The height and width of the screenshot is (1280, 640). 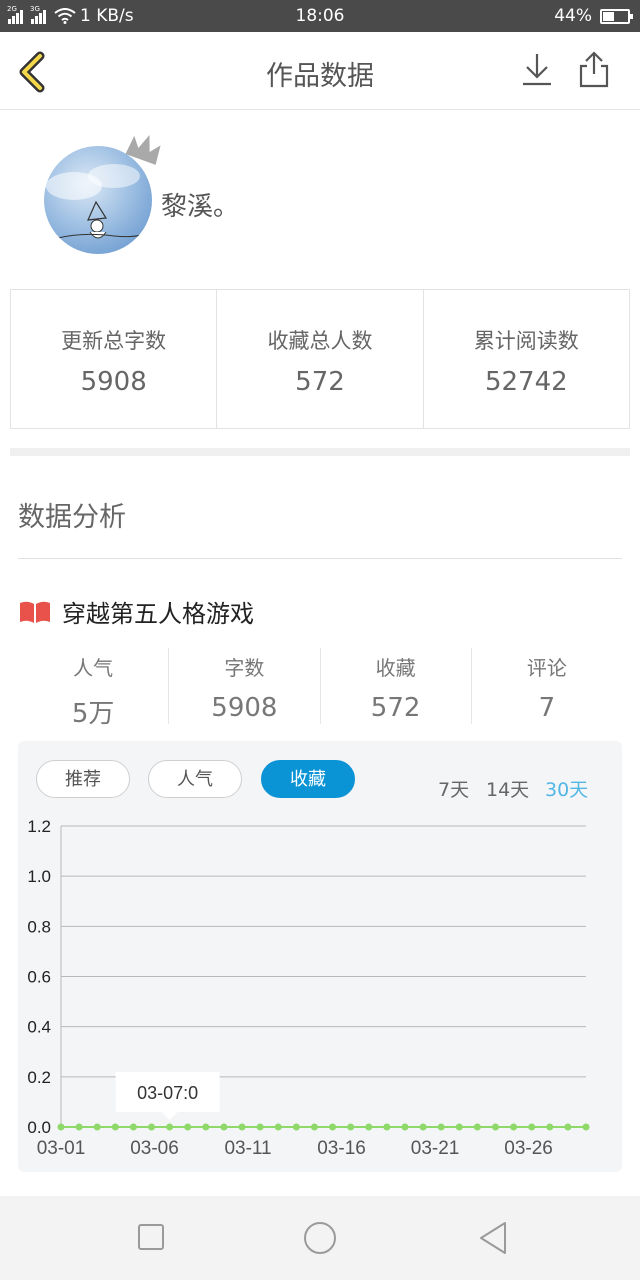 I want to click on y-tick-label: 0.8, so click(x=39, y=926).